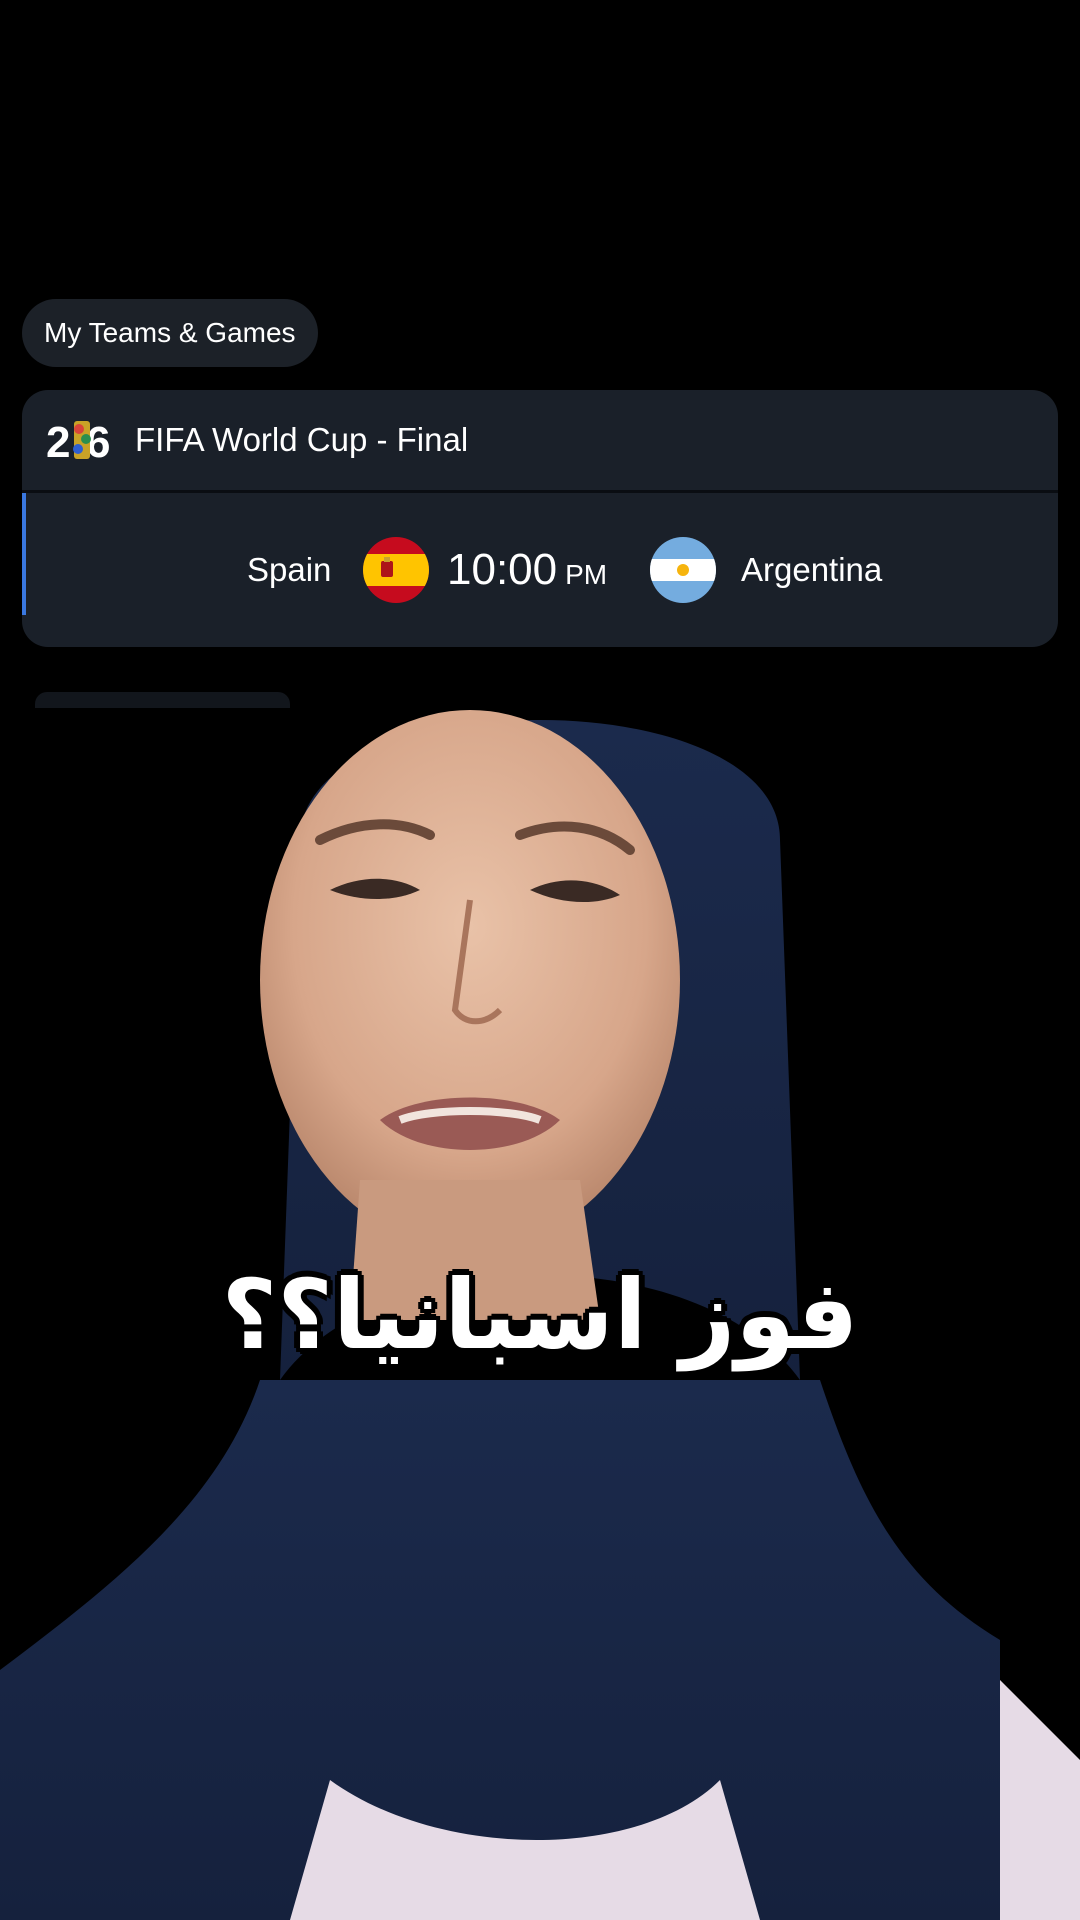  What do you see at coordinates (396, 570) in the screenshot?
I see `spain-flag-icon` at bounding box center [396, 570].